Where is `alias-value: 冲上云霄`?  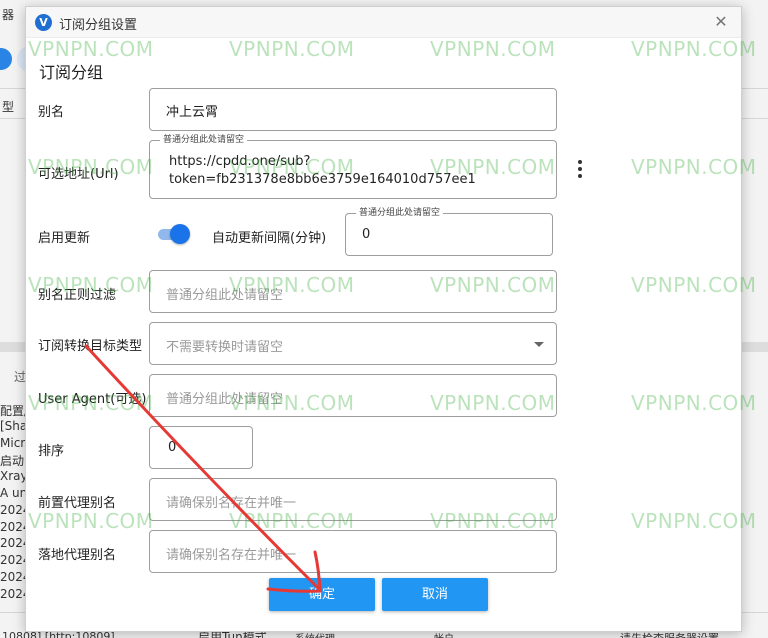
alias-value: 冲上云霄 is located at coordinates (192, 112).